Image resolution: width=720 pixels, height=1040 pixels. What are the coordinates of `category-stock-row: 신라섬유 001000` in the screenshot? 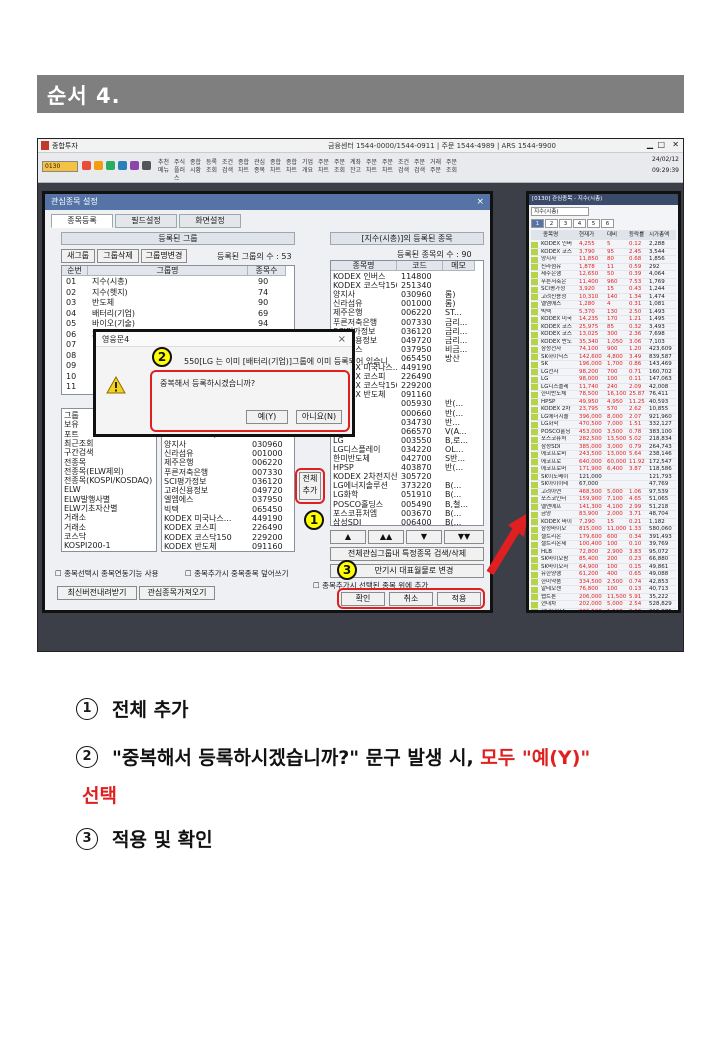 It's located at (228, 453).